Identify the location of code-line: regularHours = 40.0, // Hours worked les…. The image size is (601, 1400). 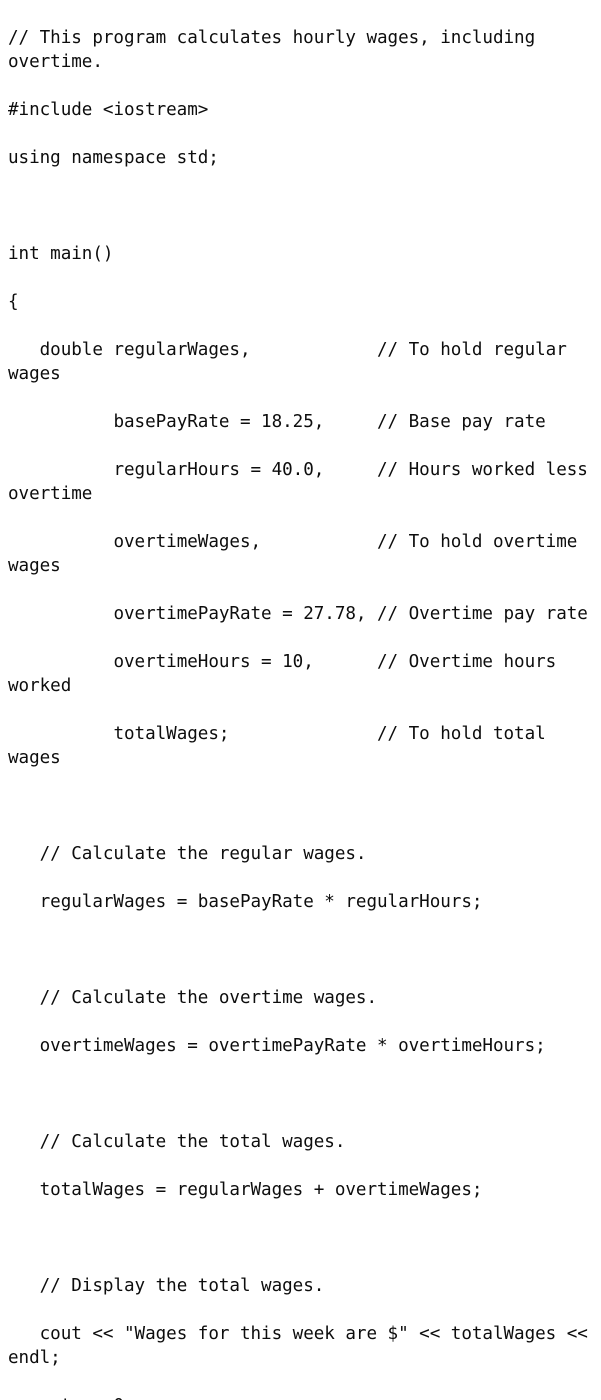
(303, 481).